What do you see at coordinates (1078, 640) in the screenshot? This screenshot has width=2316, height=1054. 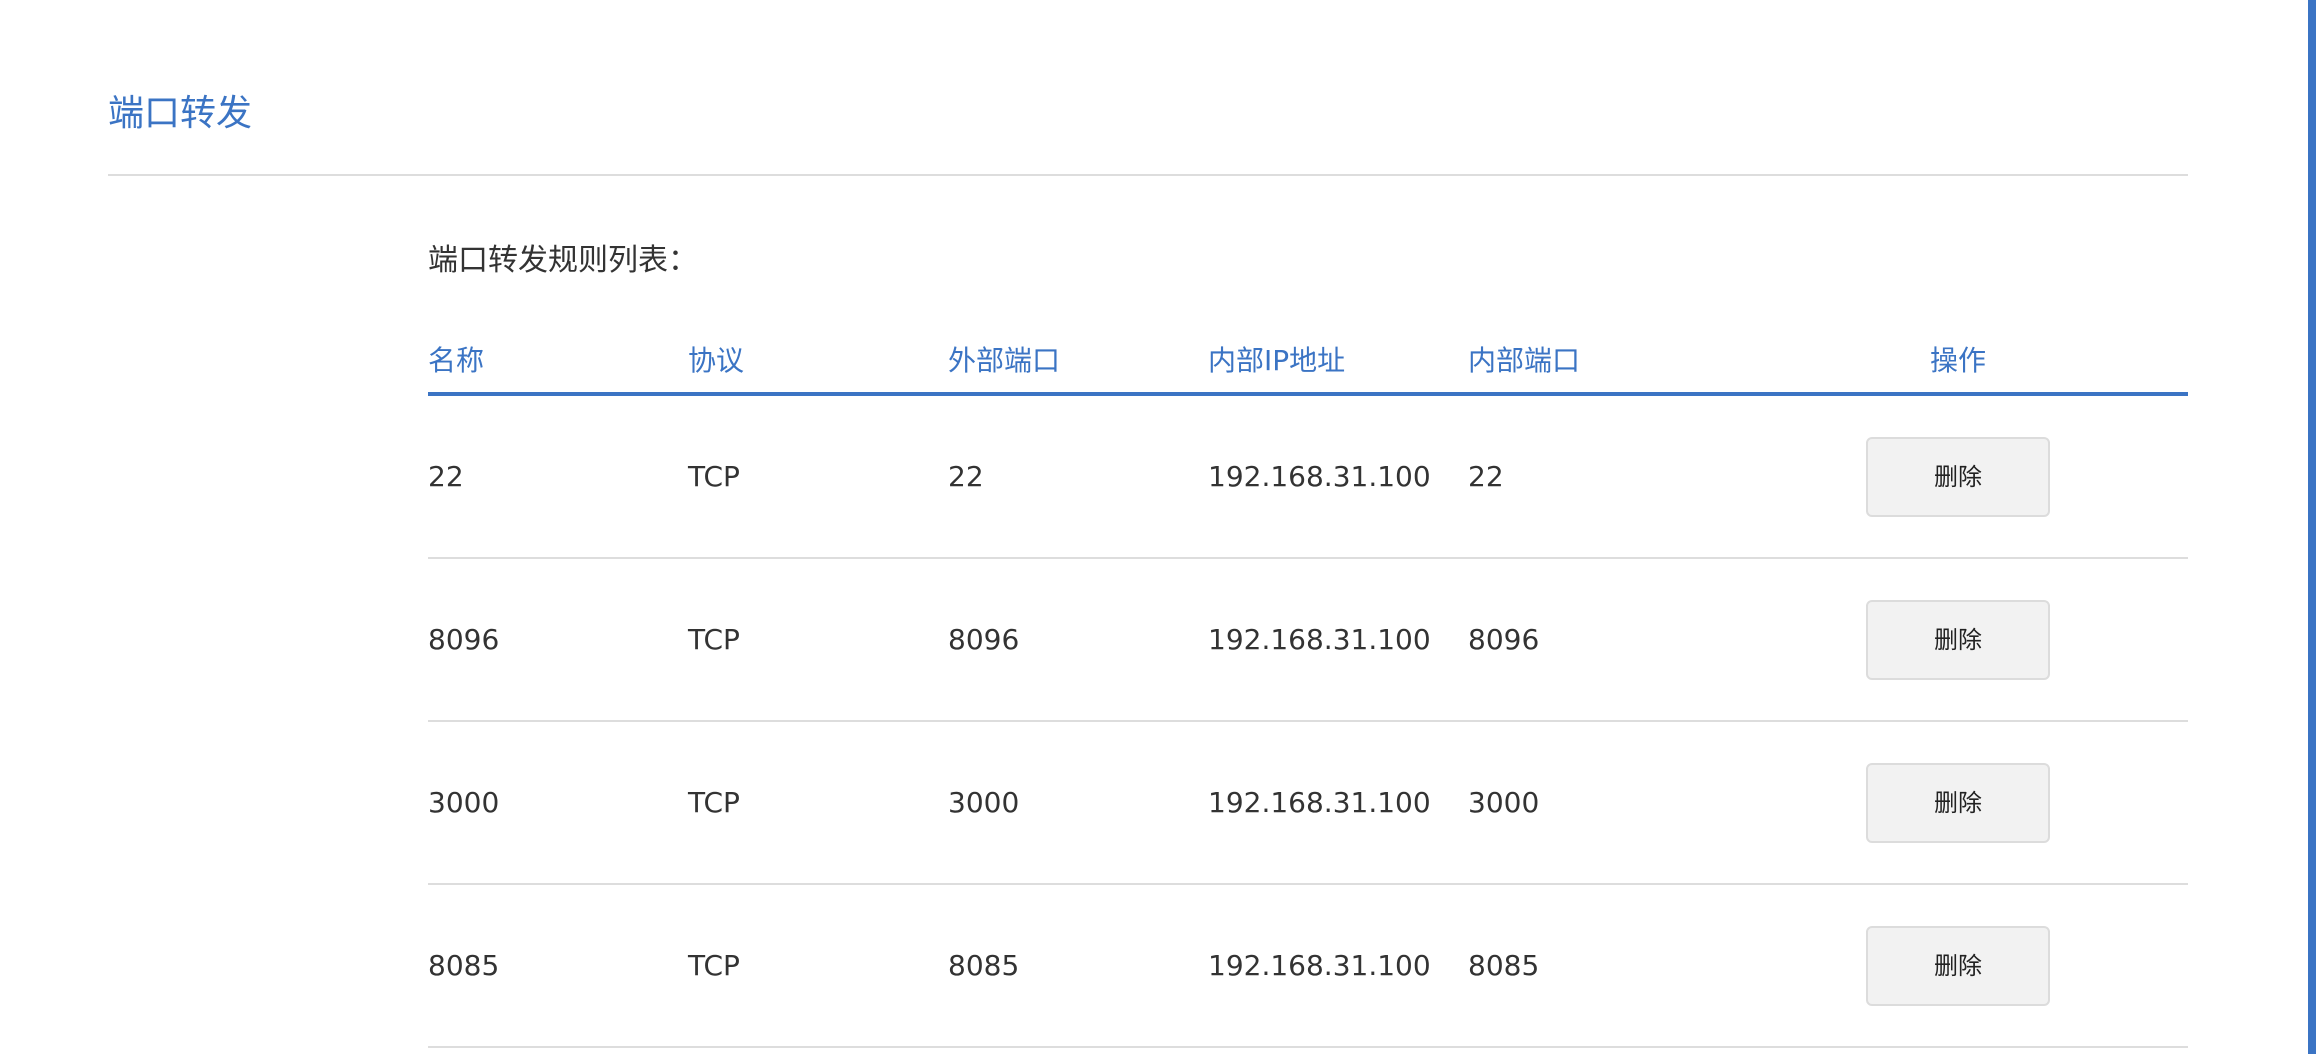 I see `cell-external-port: 8096` at bounding box center [1078, 640].